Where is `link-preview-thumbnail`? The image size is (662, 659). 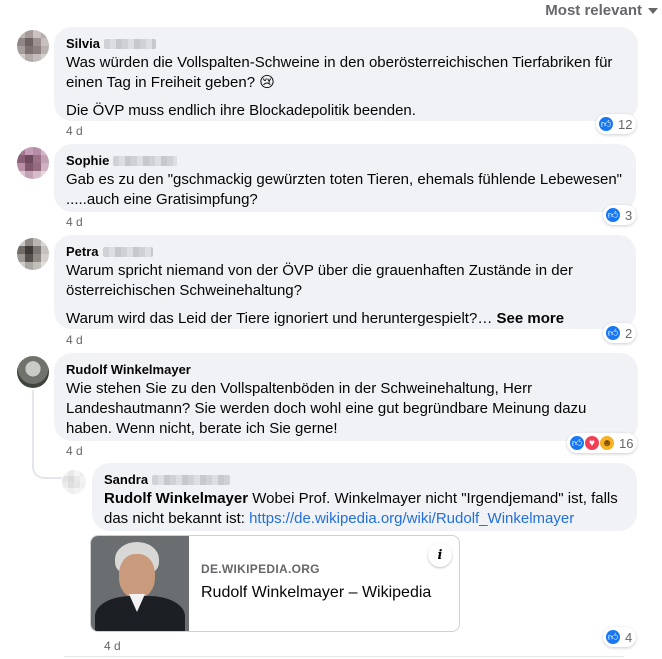 link-preview-thumbnail is located at coordinates (140, 583).